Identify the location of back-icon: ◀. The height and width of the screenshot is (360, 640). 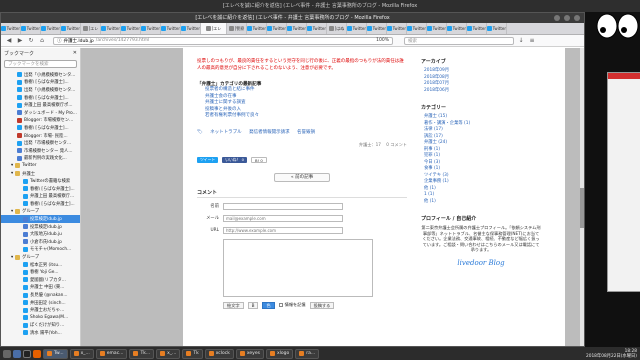
(9, 41).